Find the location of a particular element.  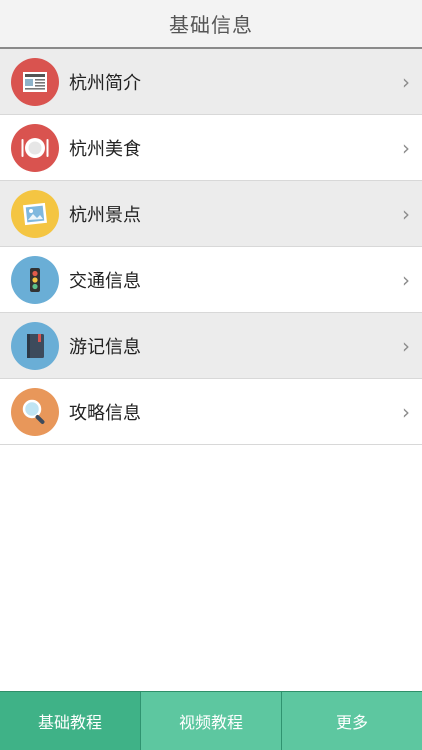

tab-label: 基础教程 is located at coordinates (69, 722).